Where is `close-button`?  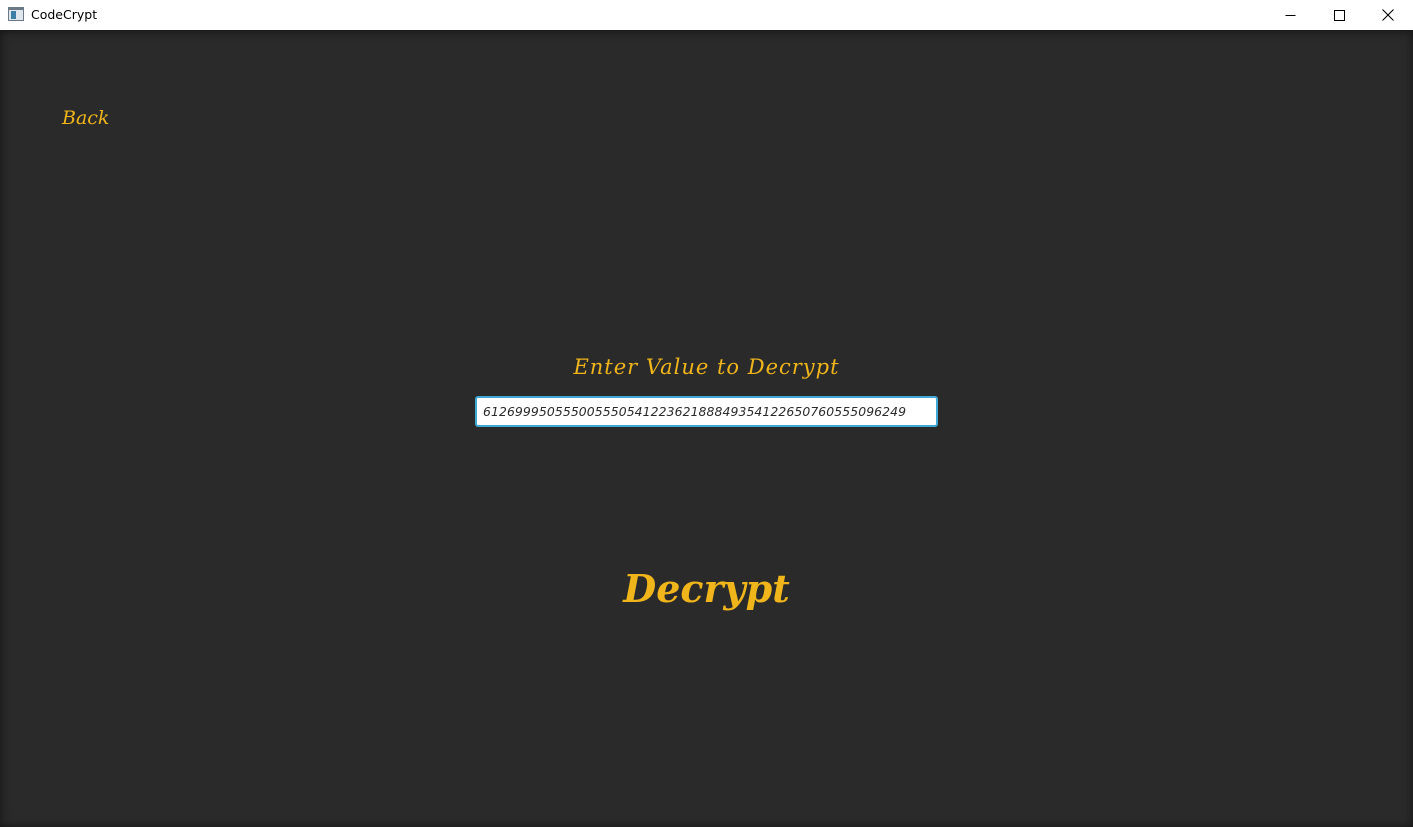 close-button is located at coordinates (1388, 15).